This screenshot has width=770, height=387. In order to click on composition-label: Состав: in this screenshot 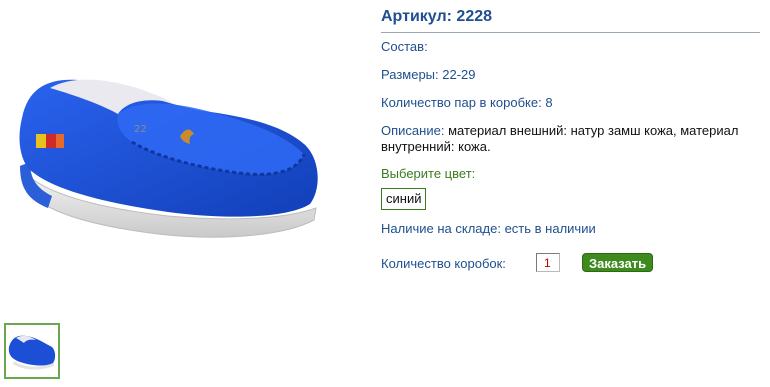, I will do `click(404, 46)`.